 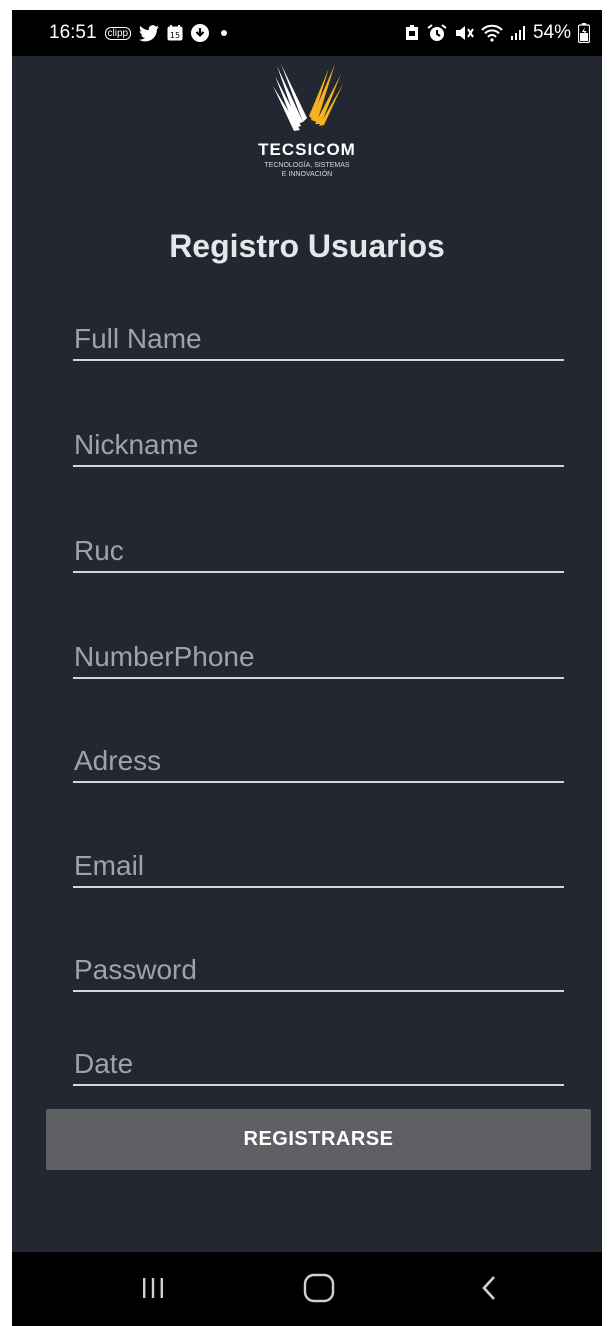 What do you see at coordinates (73, 32) in the screenshot?
I see `clock: 16:51` at bounding box center [73, 32].